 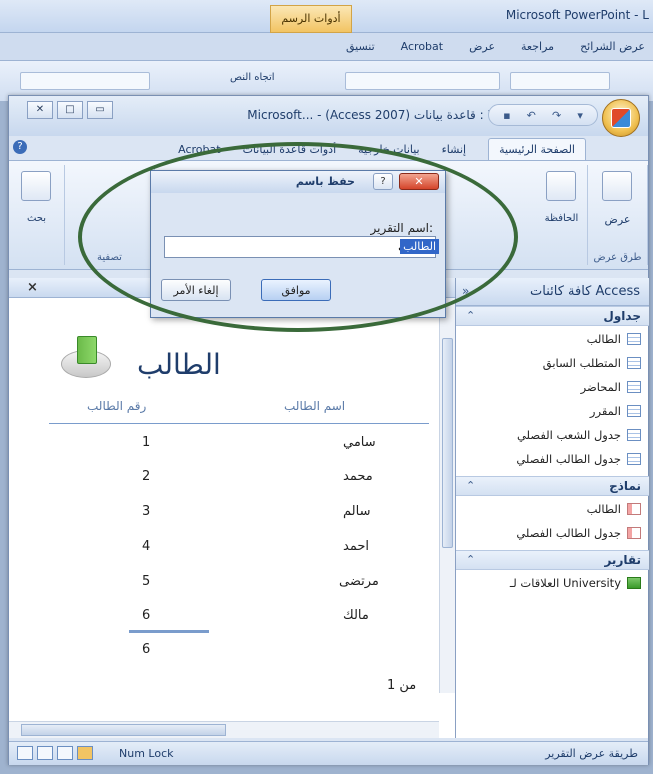 I want to click on nav-section-forms: نماذج ⌃, so click(x=552, y=486).